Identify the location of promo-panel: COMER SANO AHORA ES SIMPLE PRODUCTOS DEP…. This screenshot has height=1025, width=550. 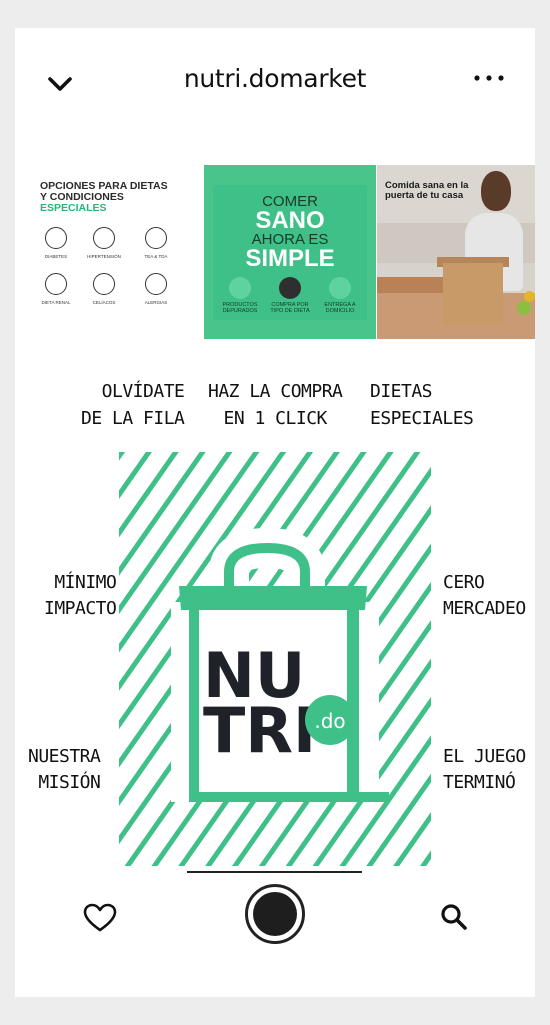
(290, 252).